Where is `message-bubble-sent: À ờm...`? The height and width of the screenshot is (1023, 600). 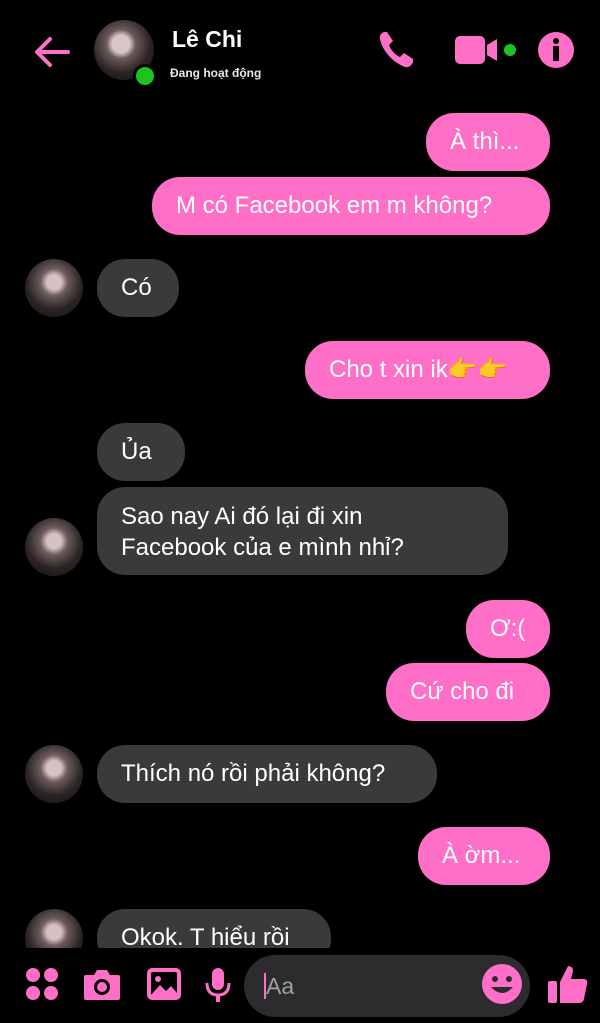
message-bubble-sent: À ờm... is located at coordinates (484, 856).